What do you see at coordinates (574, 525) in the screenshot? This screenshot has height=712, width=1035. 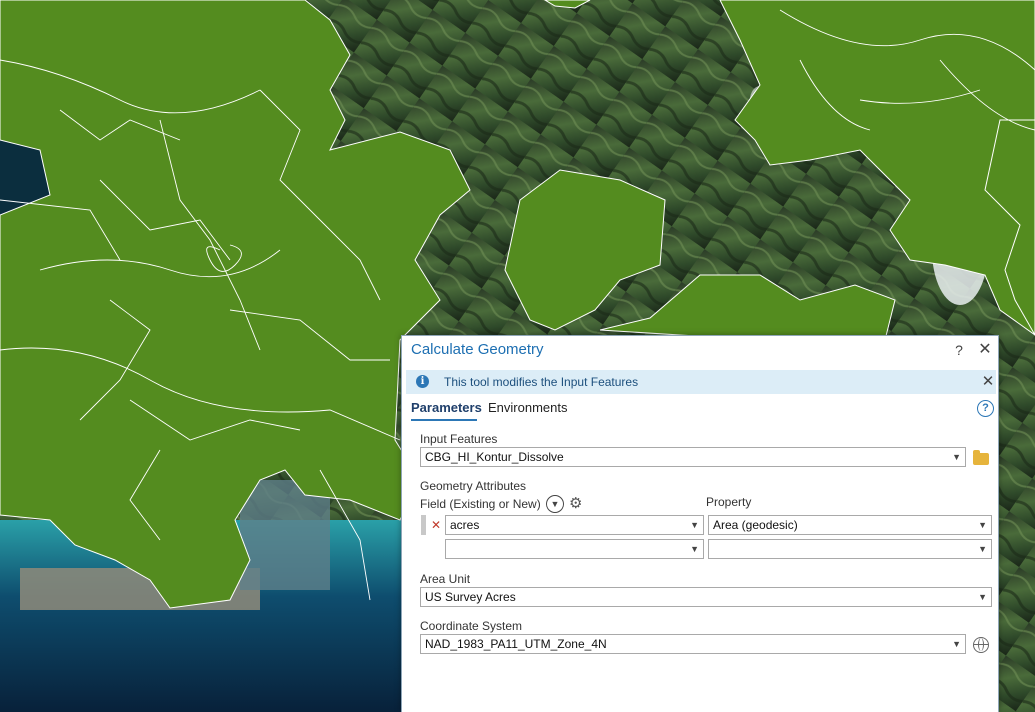 I see `field-combo-row-1: acres ▼` at bounding box center [574, 525].